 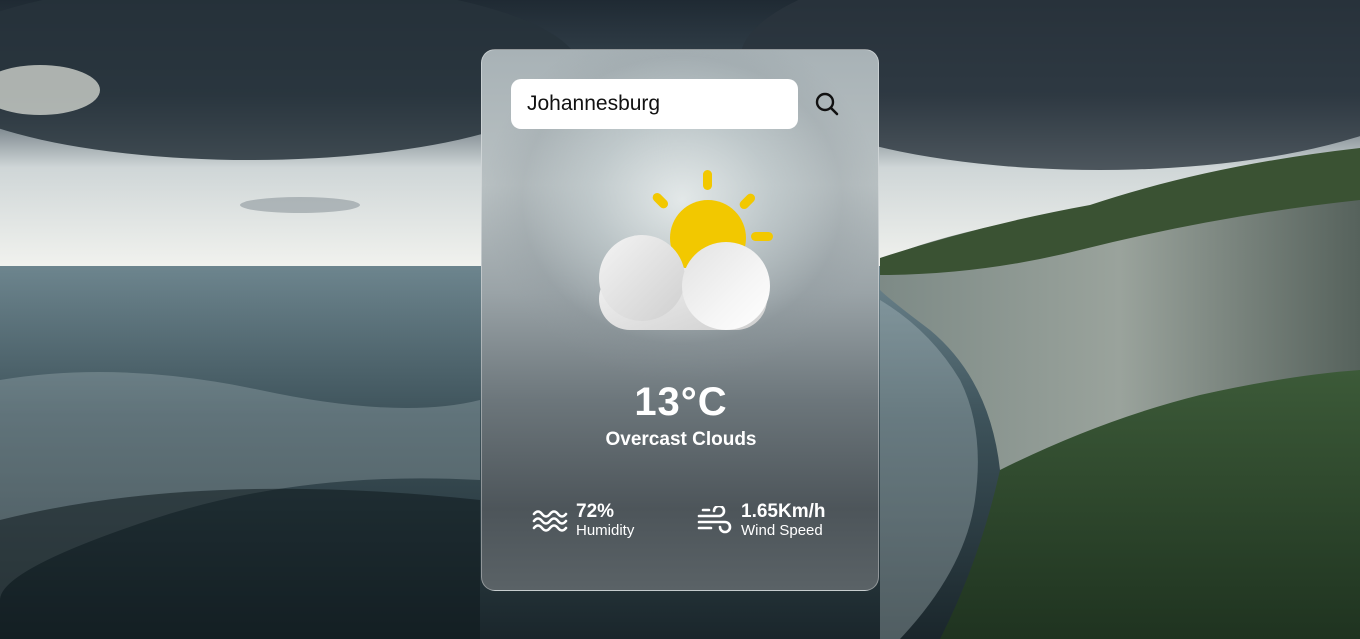 What do you see at coordinates (783, 511) in the screenshot?
I see `wind-speed-value: 1.65Km/h` at bounding box center [783, 511].